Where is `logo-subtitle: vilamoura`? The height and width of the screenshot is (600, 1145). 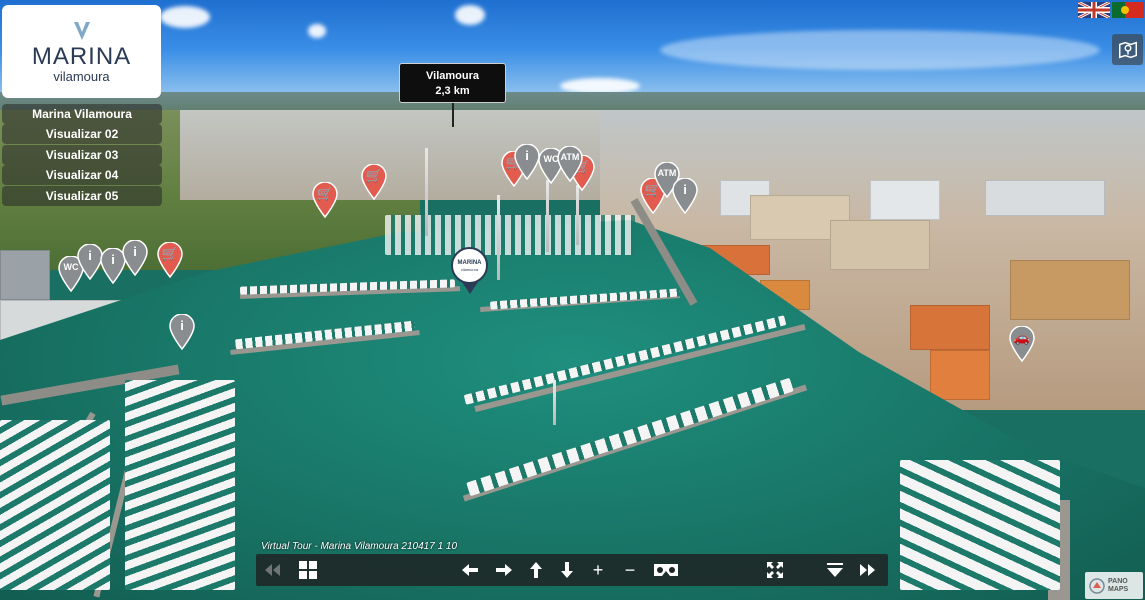 logo-subtitle: vilamoura is located at coordinates (81, 76).